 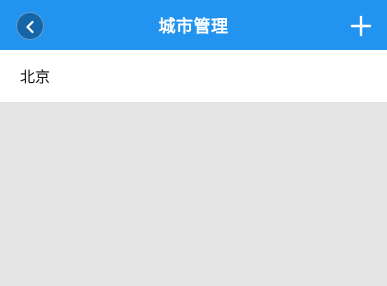 I want to click on add-city-button, so click(x=361, y=26).